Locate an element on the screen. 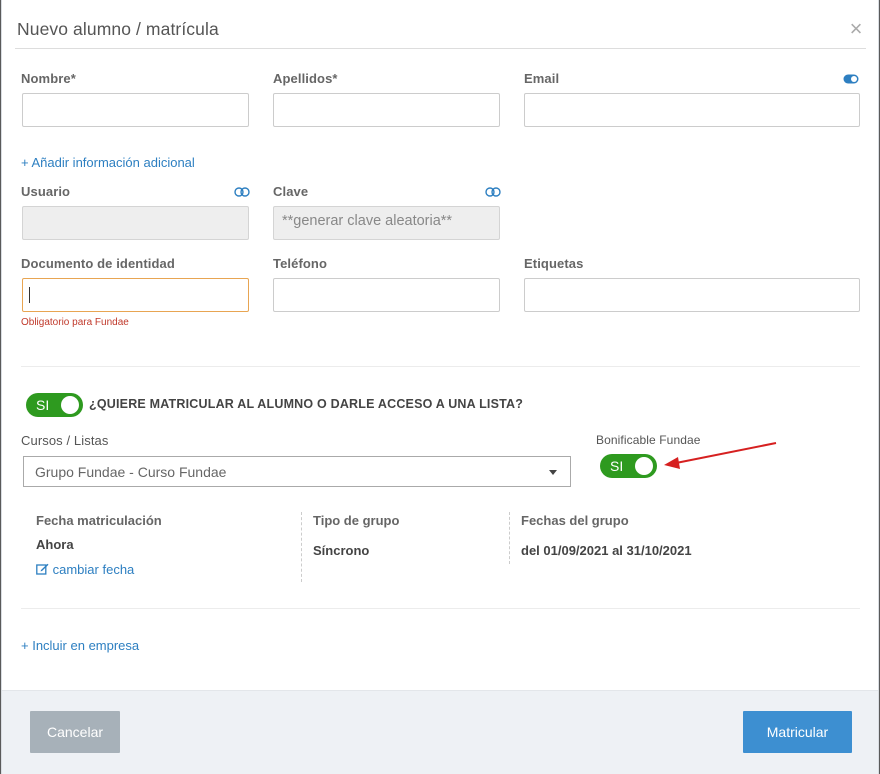  nombre-input is located at coordinates (135, 110).